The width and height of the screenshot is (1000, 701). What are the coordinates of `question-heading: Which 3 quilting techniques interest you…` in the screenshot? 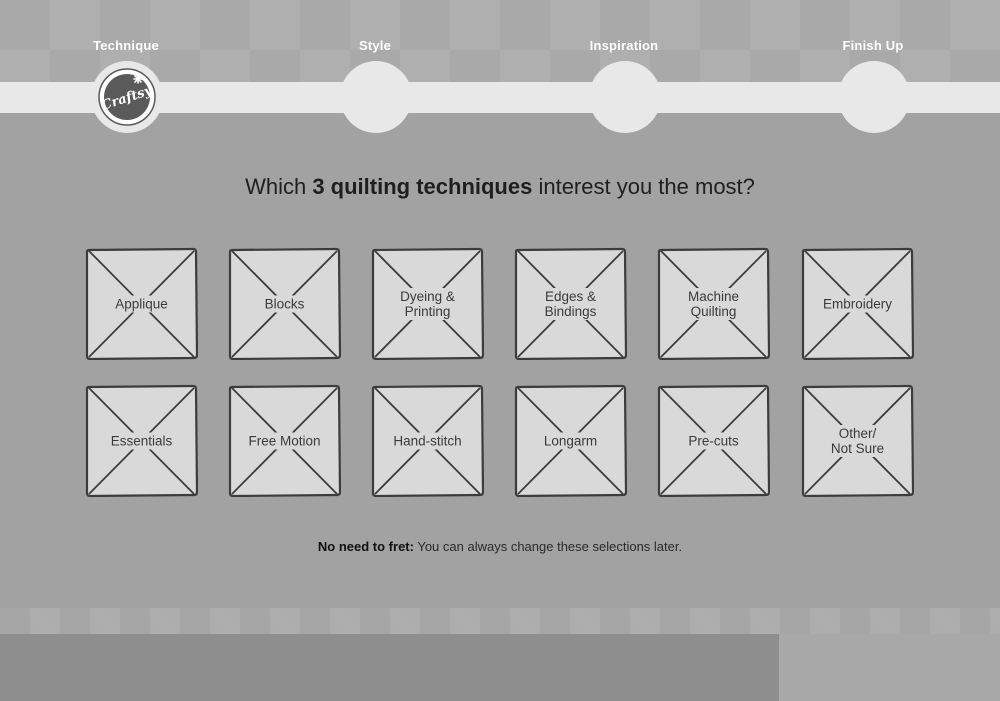 It's located at (500, 187).